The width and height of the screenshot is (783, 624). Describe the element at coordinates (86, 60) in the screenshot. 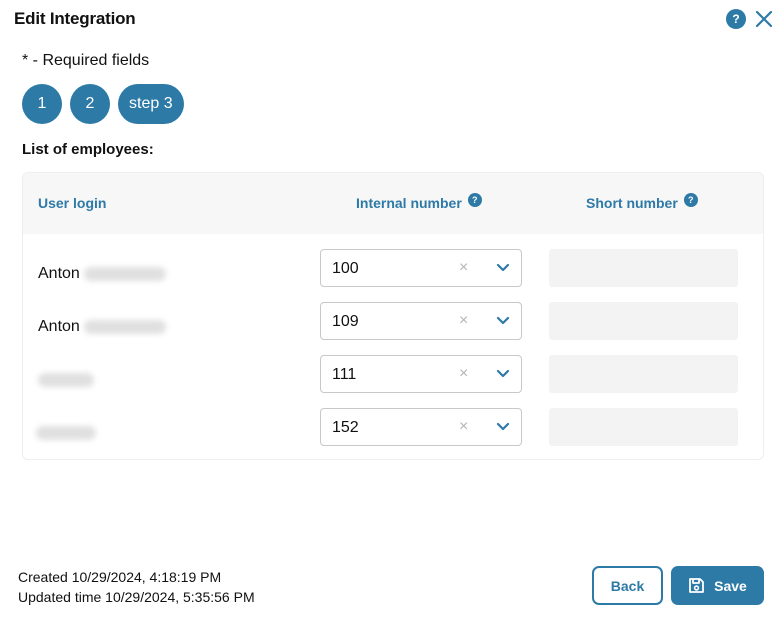

I see `required-fields-note: * - Required fields` at that location.